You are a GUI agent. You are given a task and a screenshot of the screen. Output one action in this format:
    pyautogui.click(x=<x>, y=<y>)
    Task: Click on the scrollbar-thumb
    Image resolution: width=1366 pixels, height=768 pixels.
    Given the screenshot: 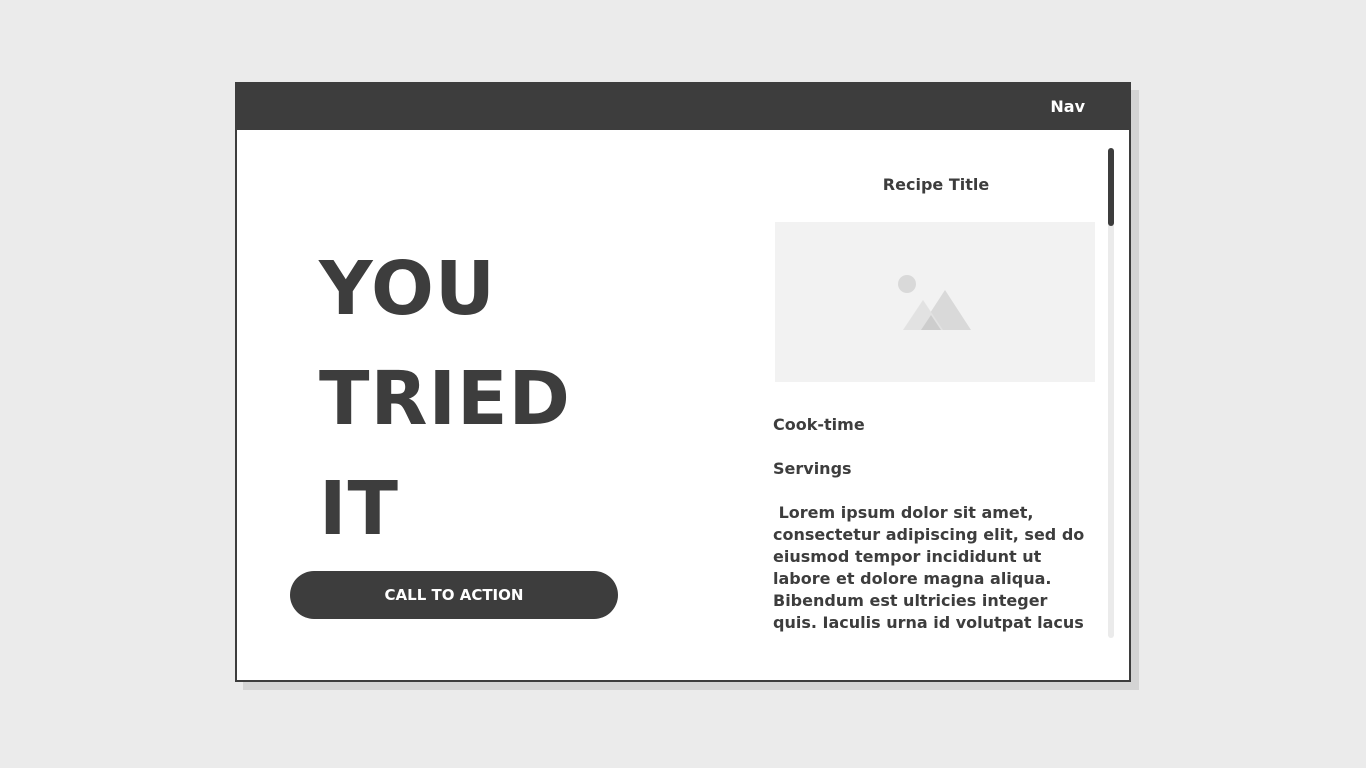 What is the action you would take?
    pyautogui.click(x=1111, y=187)
    